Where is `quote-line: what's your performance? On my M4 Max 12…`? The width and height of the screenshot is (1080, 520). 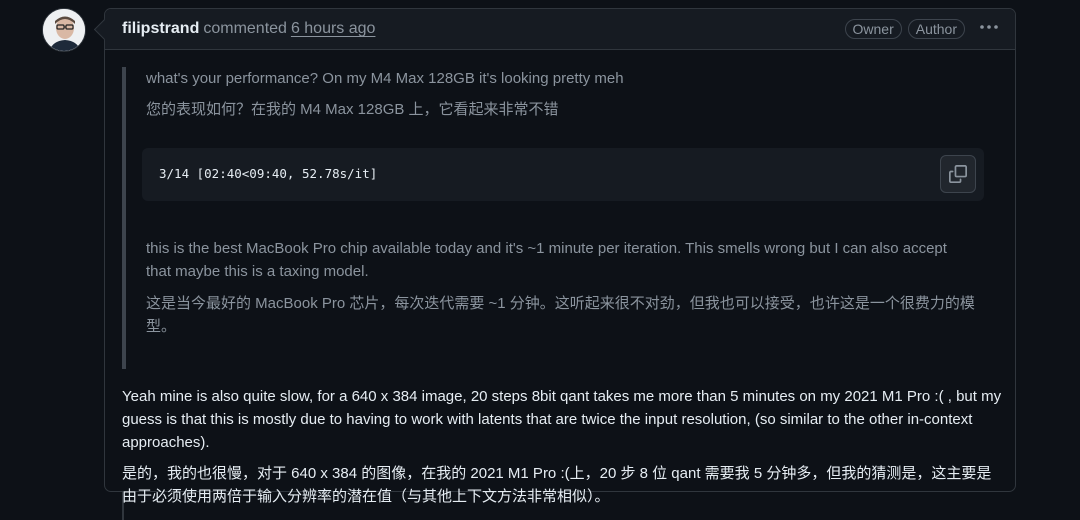 quote-line: what's your performance? On my M4 Max 12… is located at coordinates (385, 78).